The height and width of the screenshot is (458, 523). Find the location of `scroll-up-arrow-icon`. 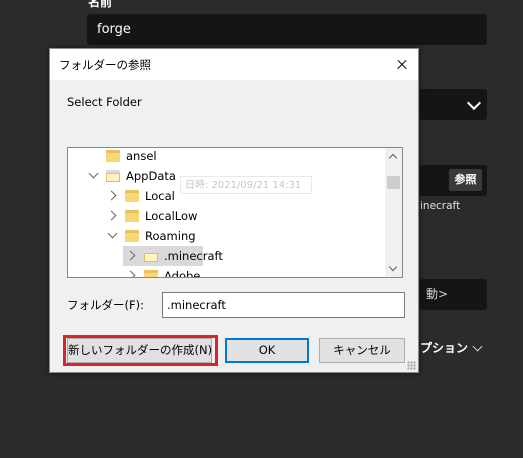

scroll-up-arrow-icon is located at coordinates (393, 156).